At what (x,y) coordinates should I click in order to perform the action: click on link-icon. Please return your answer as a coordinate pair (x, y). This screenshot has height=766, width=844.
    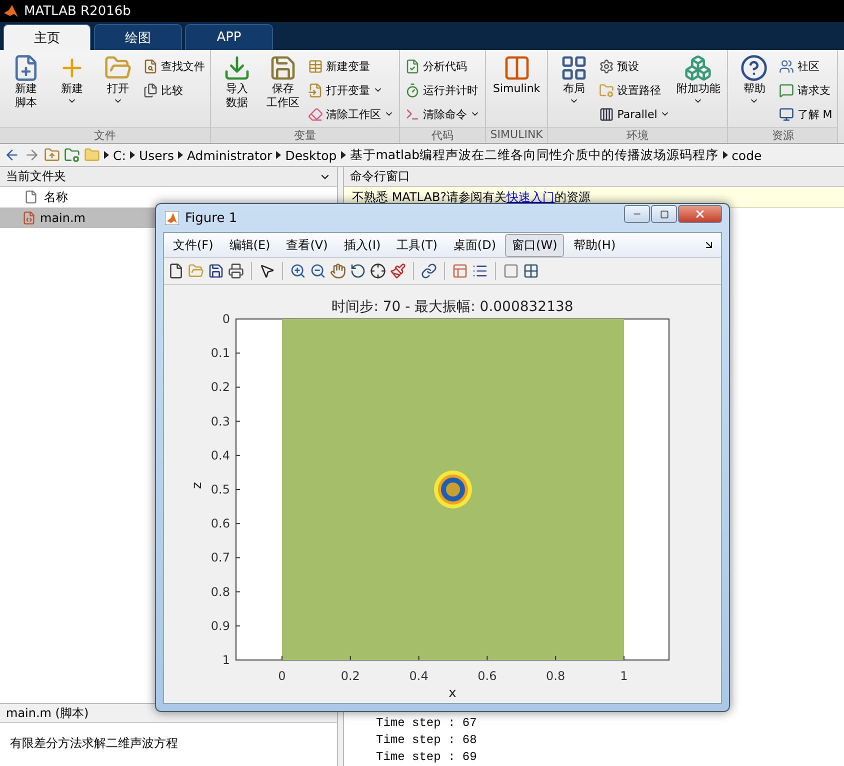
    Looking at the image, I should click on (429, 271).